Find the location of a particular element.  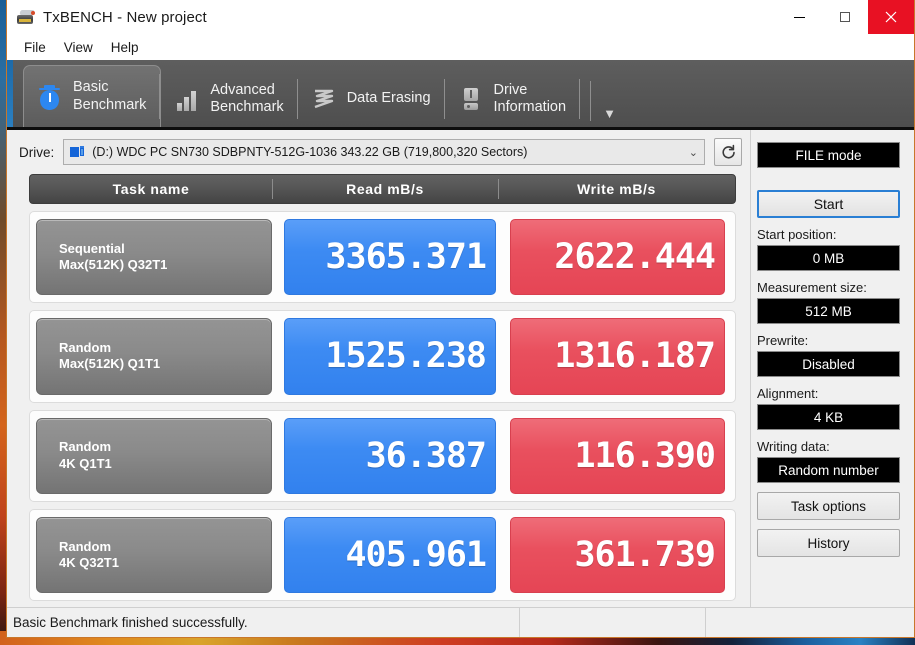

table-row: Random 4K Q1T1 36.387 116.390 is located at coordinates (382, 455).